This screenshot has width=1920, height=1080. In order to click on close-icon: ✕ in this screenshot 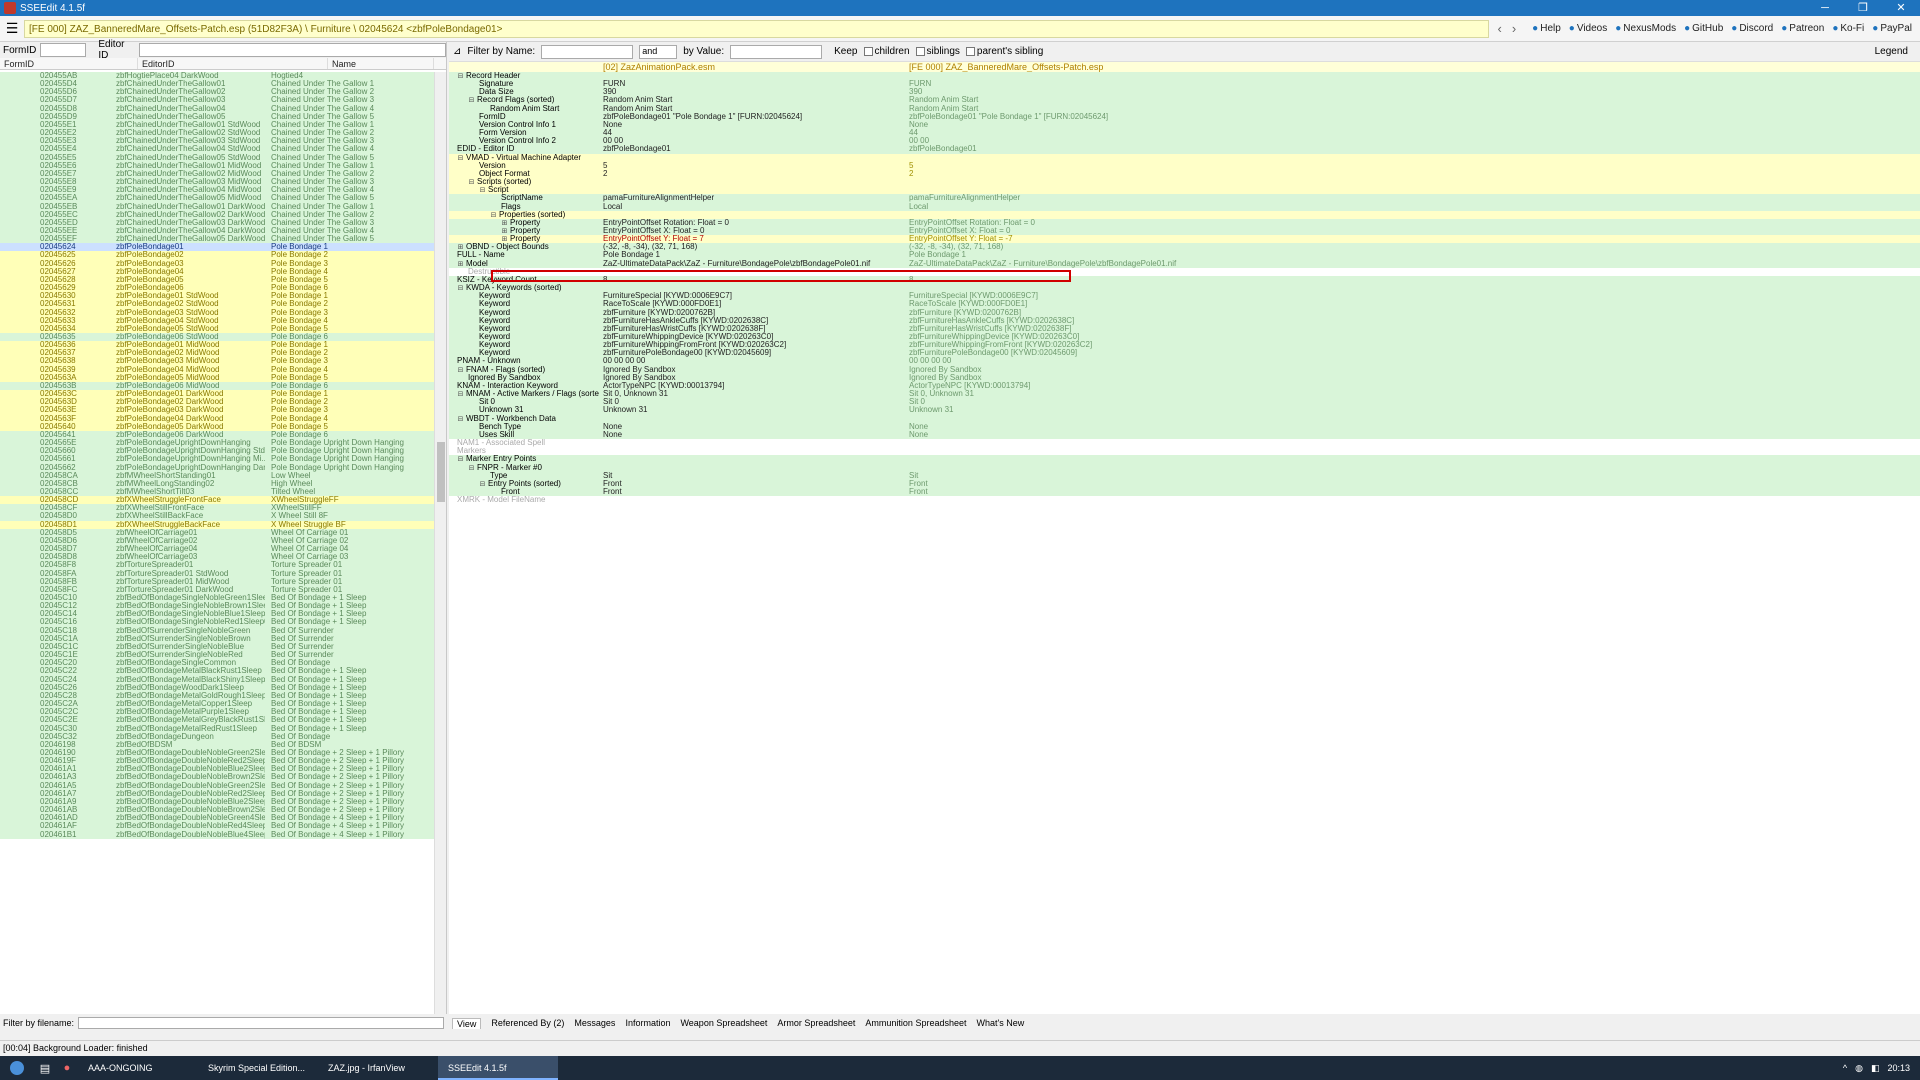, I will do `click(1901, 8)`.